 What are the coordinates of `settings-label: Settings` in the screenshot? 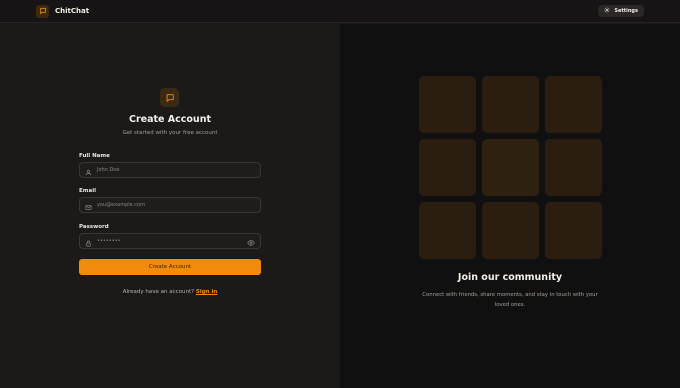 It's located at (626, 11).